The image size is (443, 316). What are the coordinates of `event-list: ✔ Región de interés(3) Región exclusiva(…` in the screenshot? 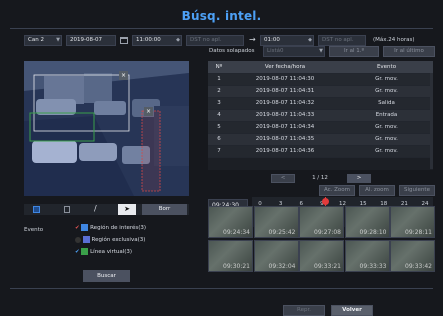 It's located at (110, 242).